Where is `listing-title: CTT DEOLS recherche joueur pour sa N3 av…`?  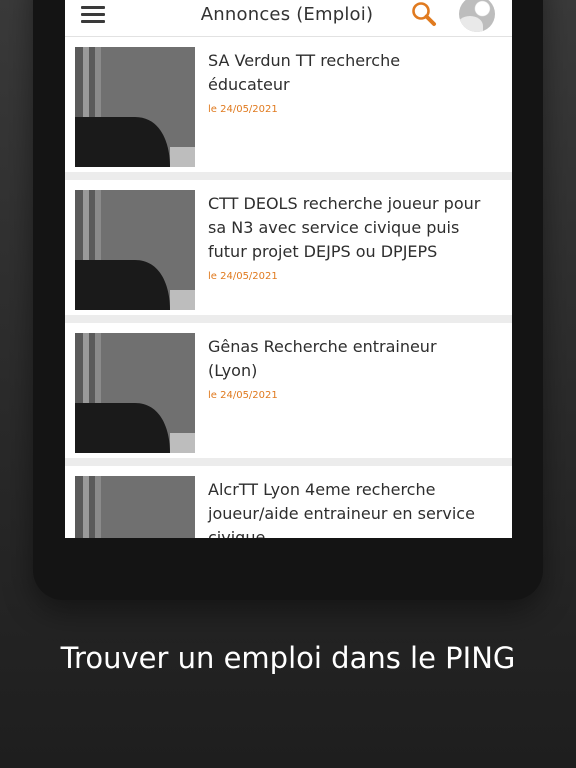 listing-title: CTT DEOLS recherche joueur pour sa N3 av… is located at coordinates (344, 227).